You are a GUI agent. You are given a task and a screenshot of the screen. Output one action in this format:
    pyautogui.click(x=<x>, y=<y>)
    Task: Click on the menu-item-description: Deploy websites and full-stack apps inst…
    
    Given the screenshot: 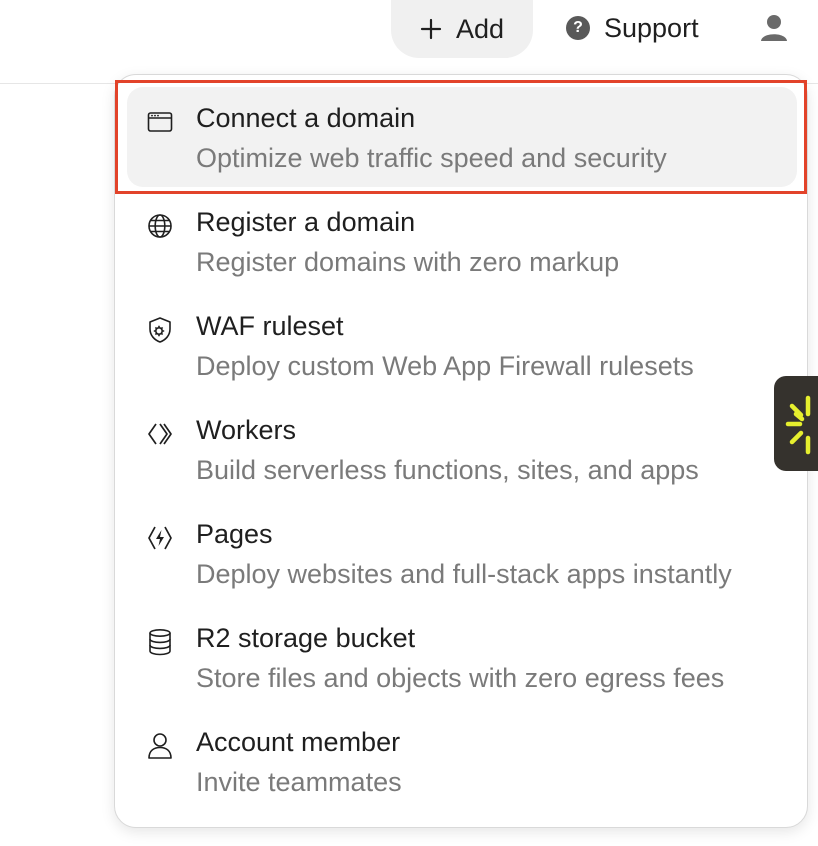 What is the action you would take?
    pyautogui.click(x=464, y=574)
    